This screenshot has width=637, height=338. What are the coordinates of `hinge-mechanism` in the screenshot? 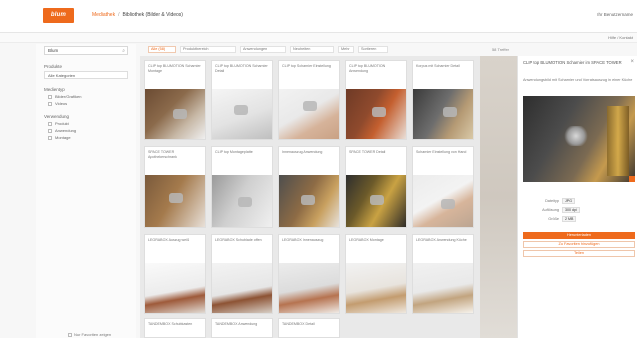 It's located at (576, 136).